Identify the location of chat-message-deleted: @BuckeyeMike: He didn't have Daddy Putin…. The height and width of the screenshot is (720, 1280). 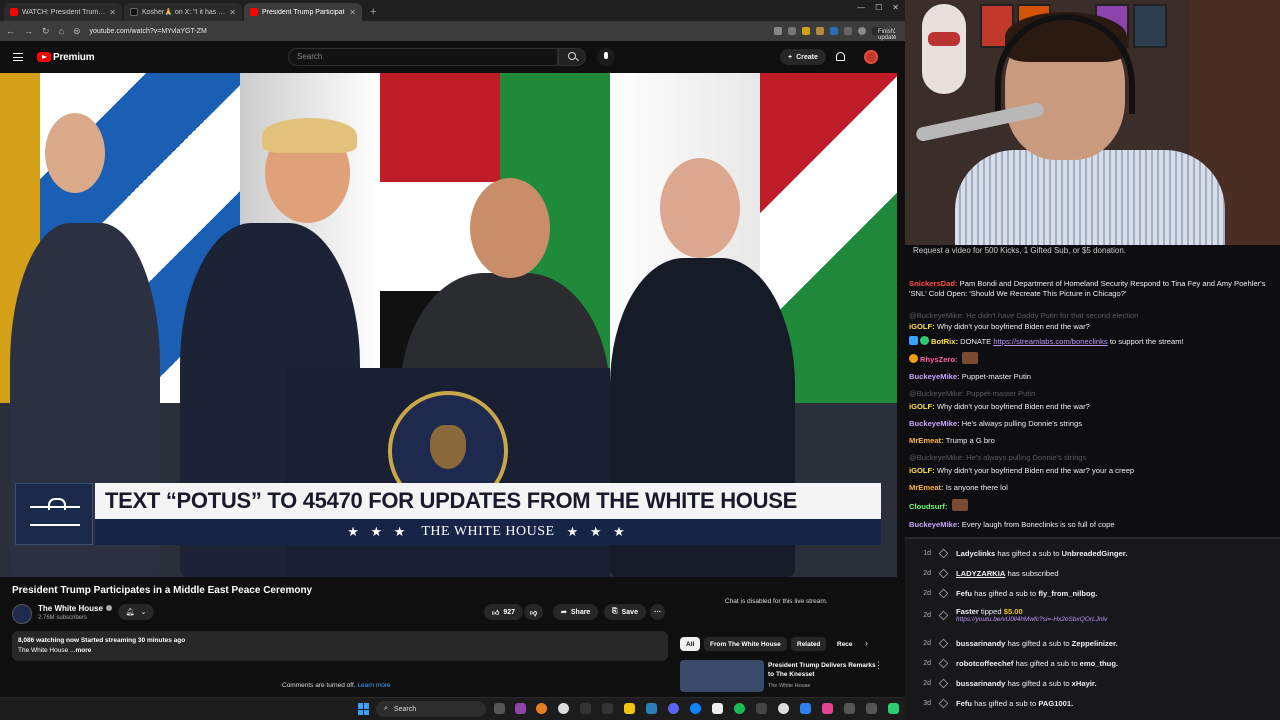
(1089, 316).